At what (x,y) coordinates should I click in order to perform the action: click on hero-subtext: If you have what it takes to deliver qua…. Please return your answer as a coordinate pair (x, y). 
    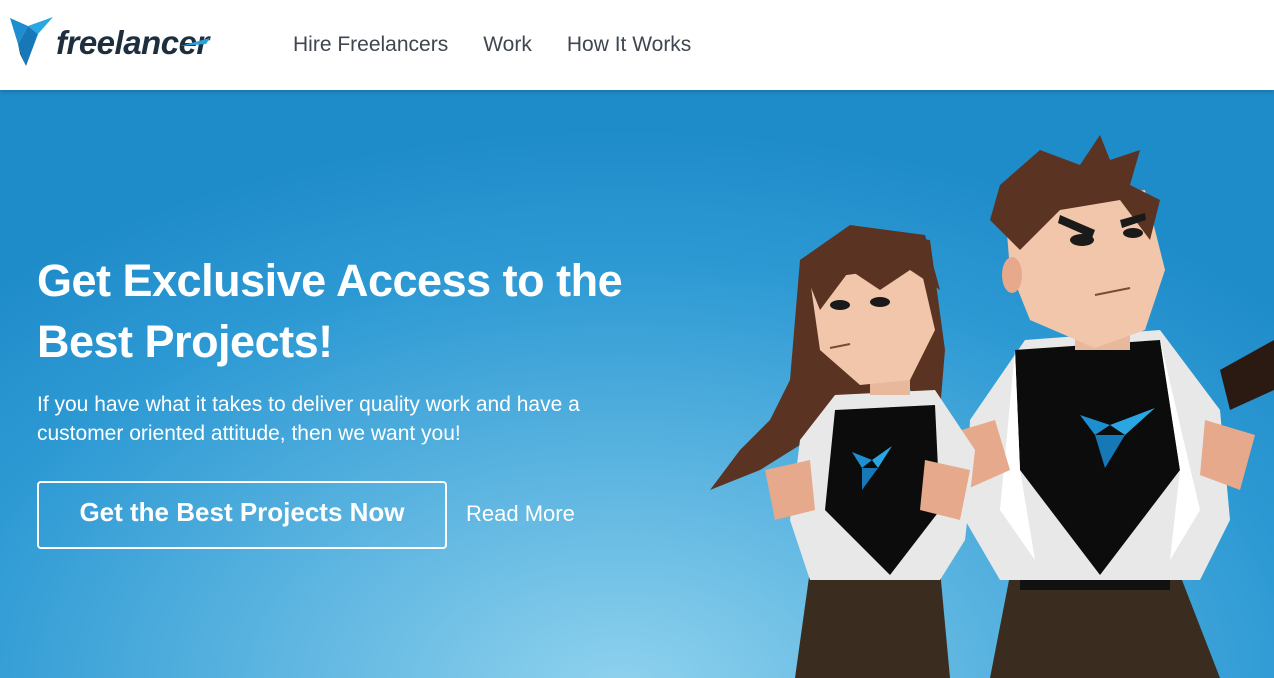
    Looking at the image, I should click on (308, 419).